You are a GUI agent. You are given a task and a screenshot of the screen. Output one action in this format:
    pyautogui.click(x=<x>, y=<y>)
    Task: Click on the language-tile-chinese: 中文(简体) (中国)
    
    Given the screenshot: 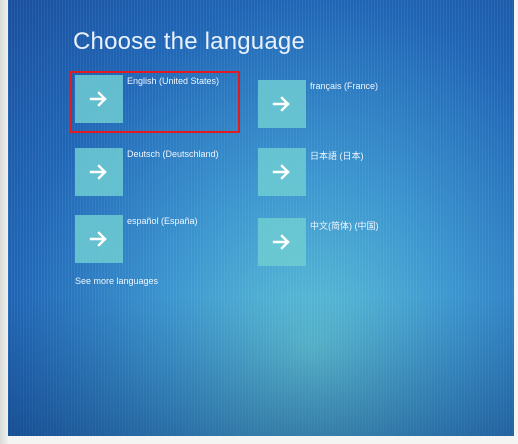 What is the action you would take?
    pyautogui.click(x=343, y=244)
    